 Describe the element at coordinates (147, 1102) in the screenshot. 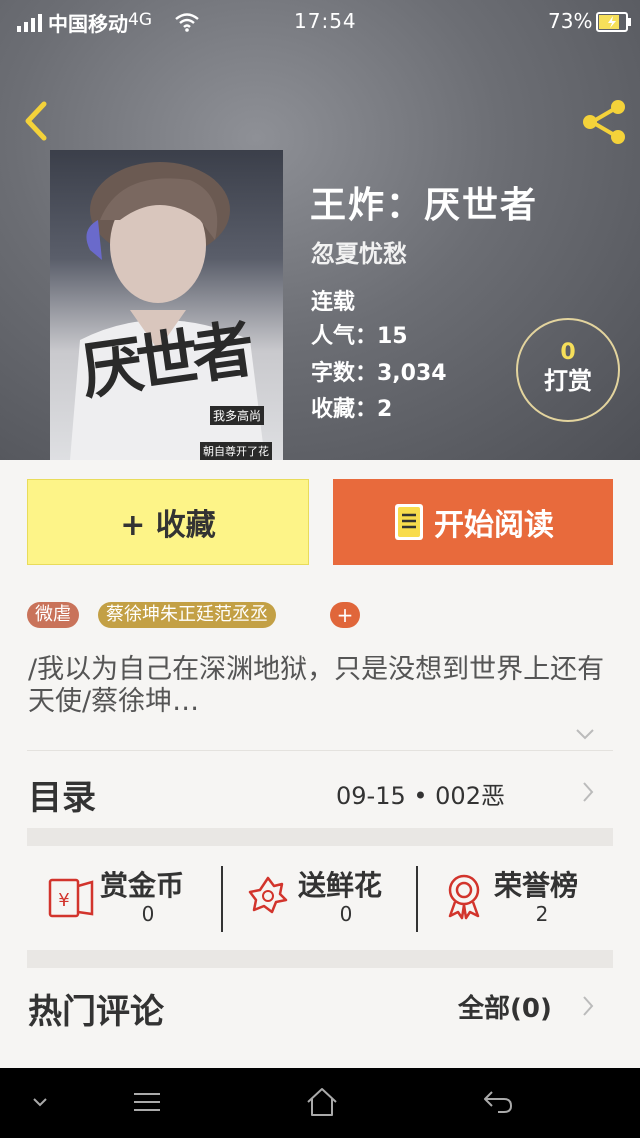

I see `menu-icon` at that location.